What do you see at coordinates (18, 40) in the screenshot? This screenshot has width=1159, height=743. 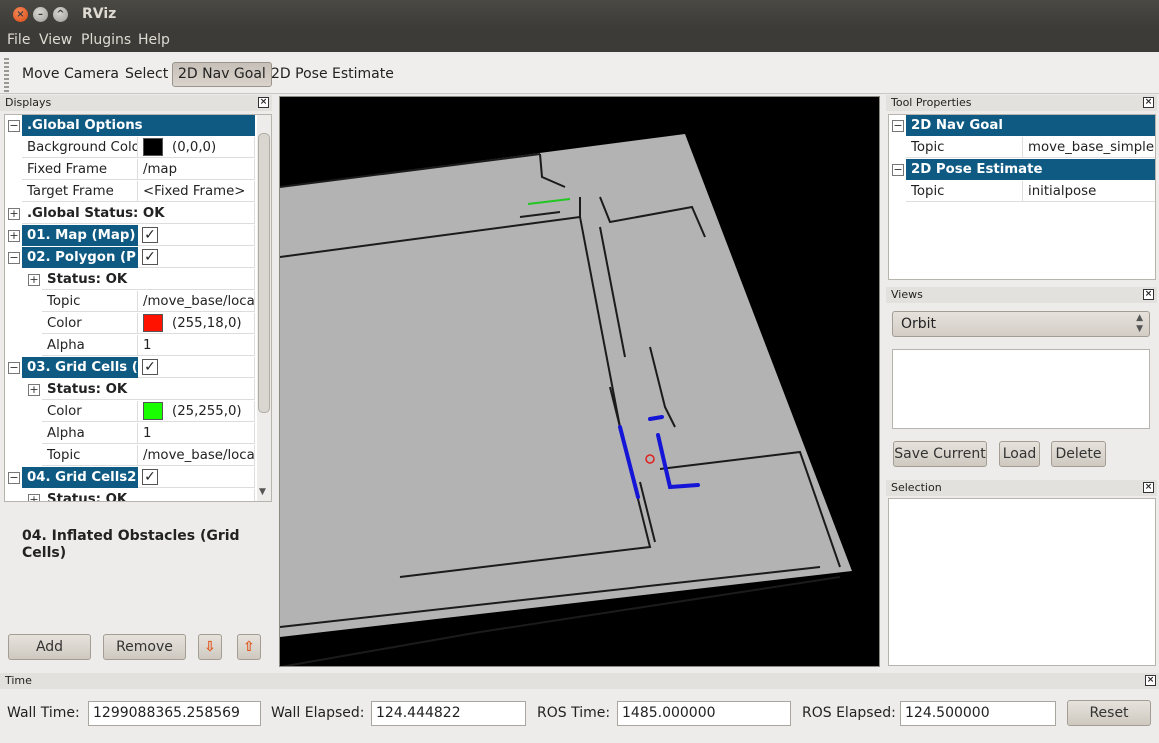 I see `menu-file: File` at bounding box center [18, 40].